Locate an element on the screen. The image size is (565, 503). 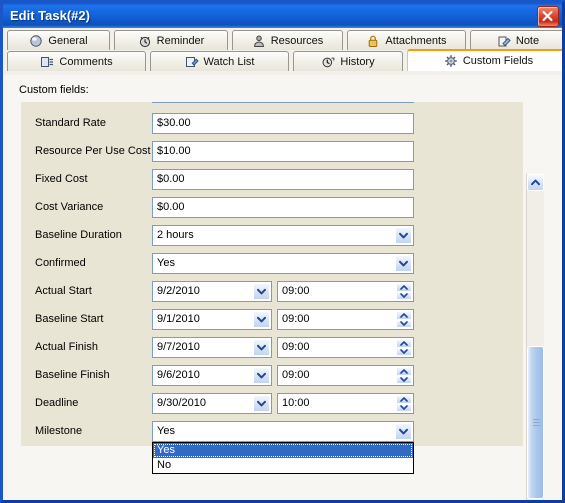
field-row: Standard Rate $30.00 is located at coordinates (272, 124).